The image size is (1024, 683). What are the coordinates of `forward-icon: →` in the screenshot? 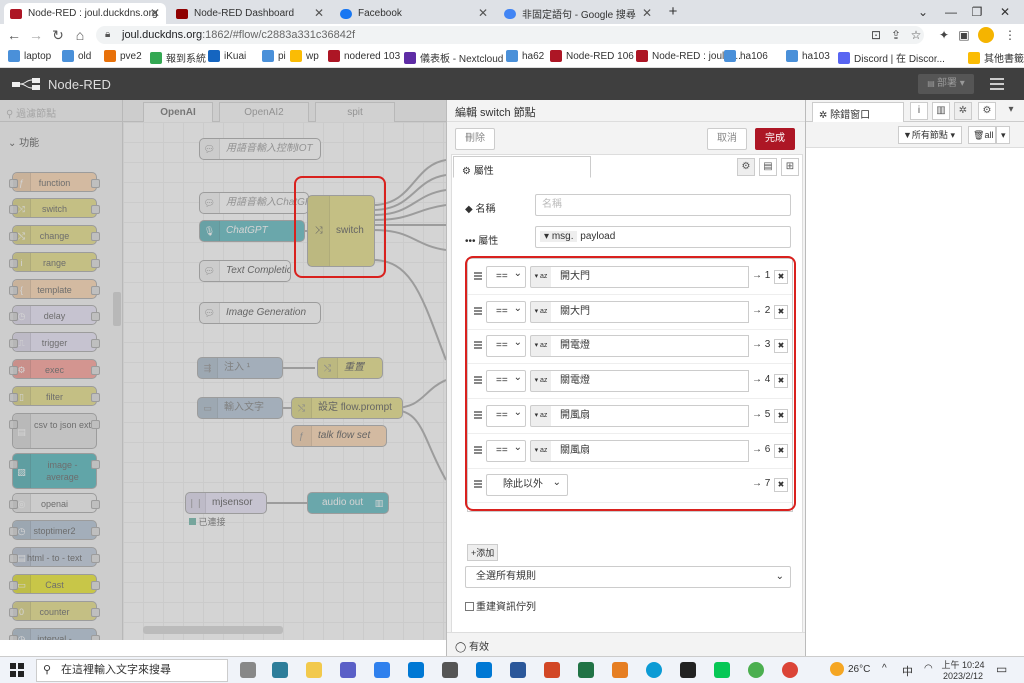 It's located at (36, 35).